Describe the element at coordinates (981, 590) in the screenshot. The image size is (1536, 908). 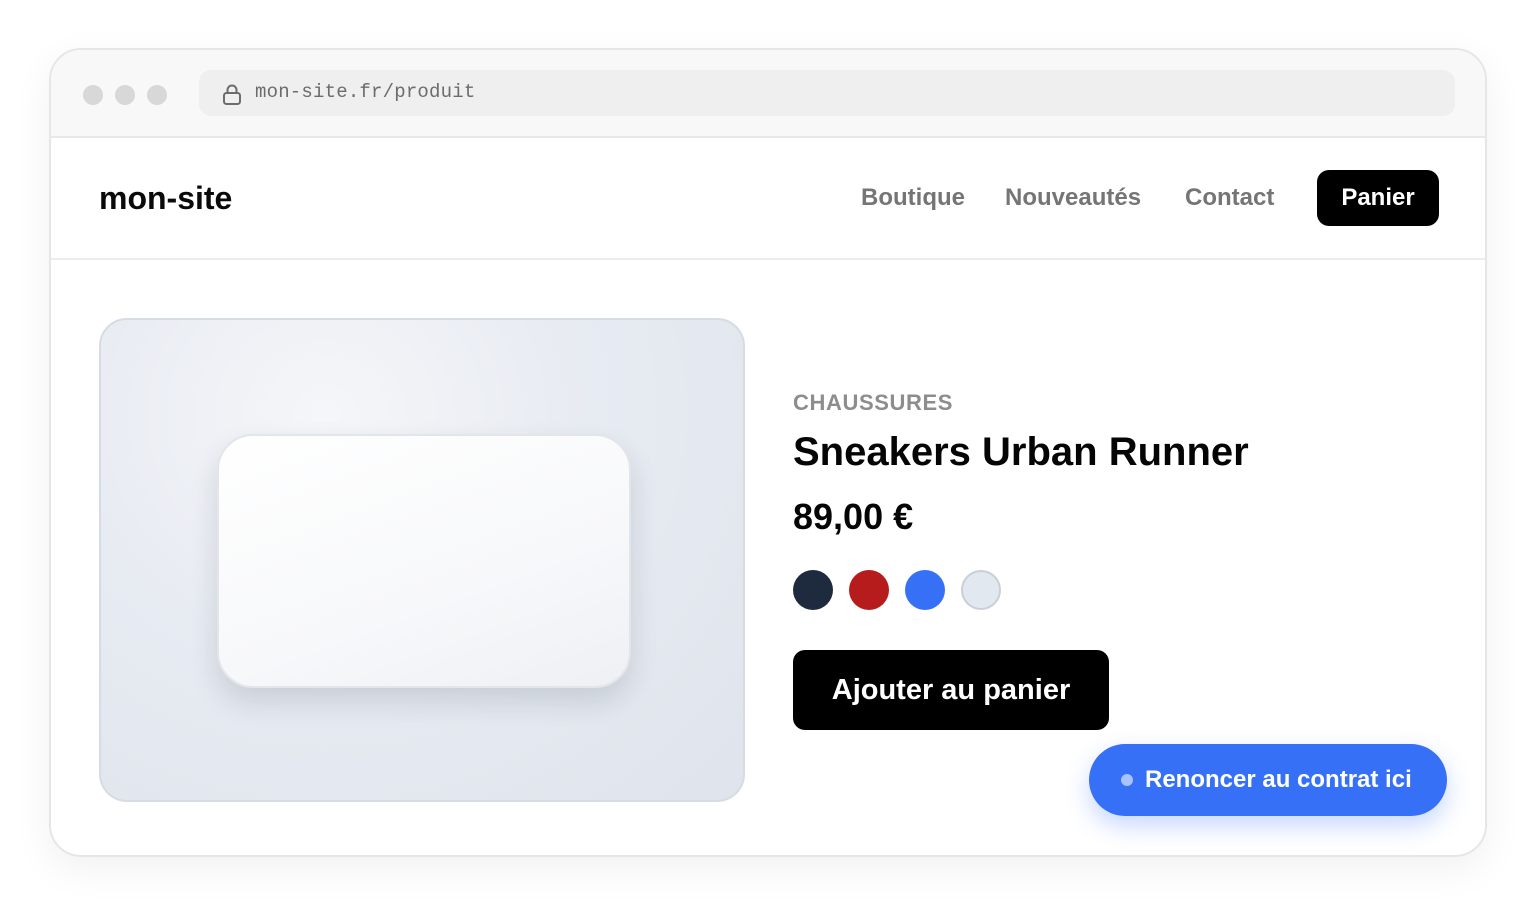
I see `color-swatch-light-gray` at that location.